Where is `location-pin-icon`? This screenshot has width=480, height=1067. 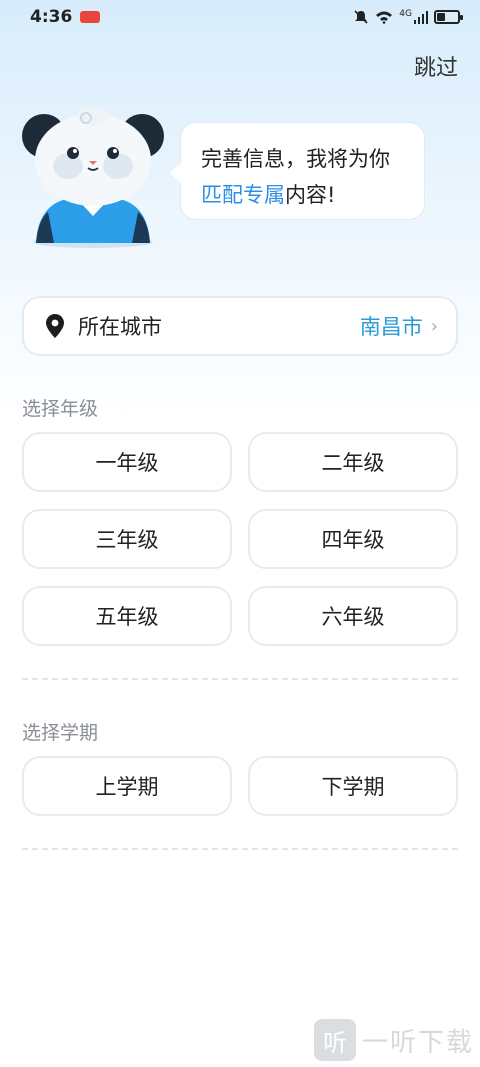 location-pin-icon is located at coordinates (55, 326).